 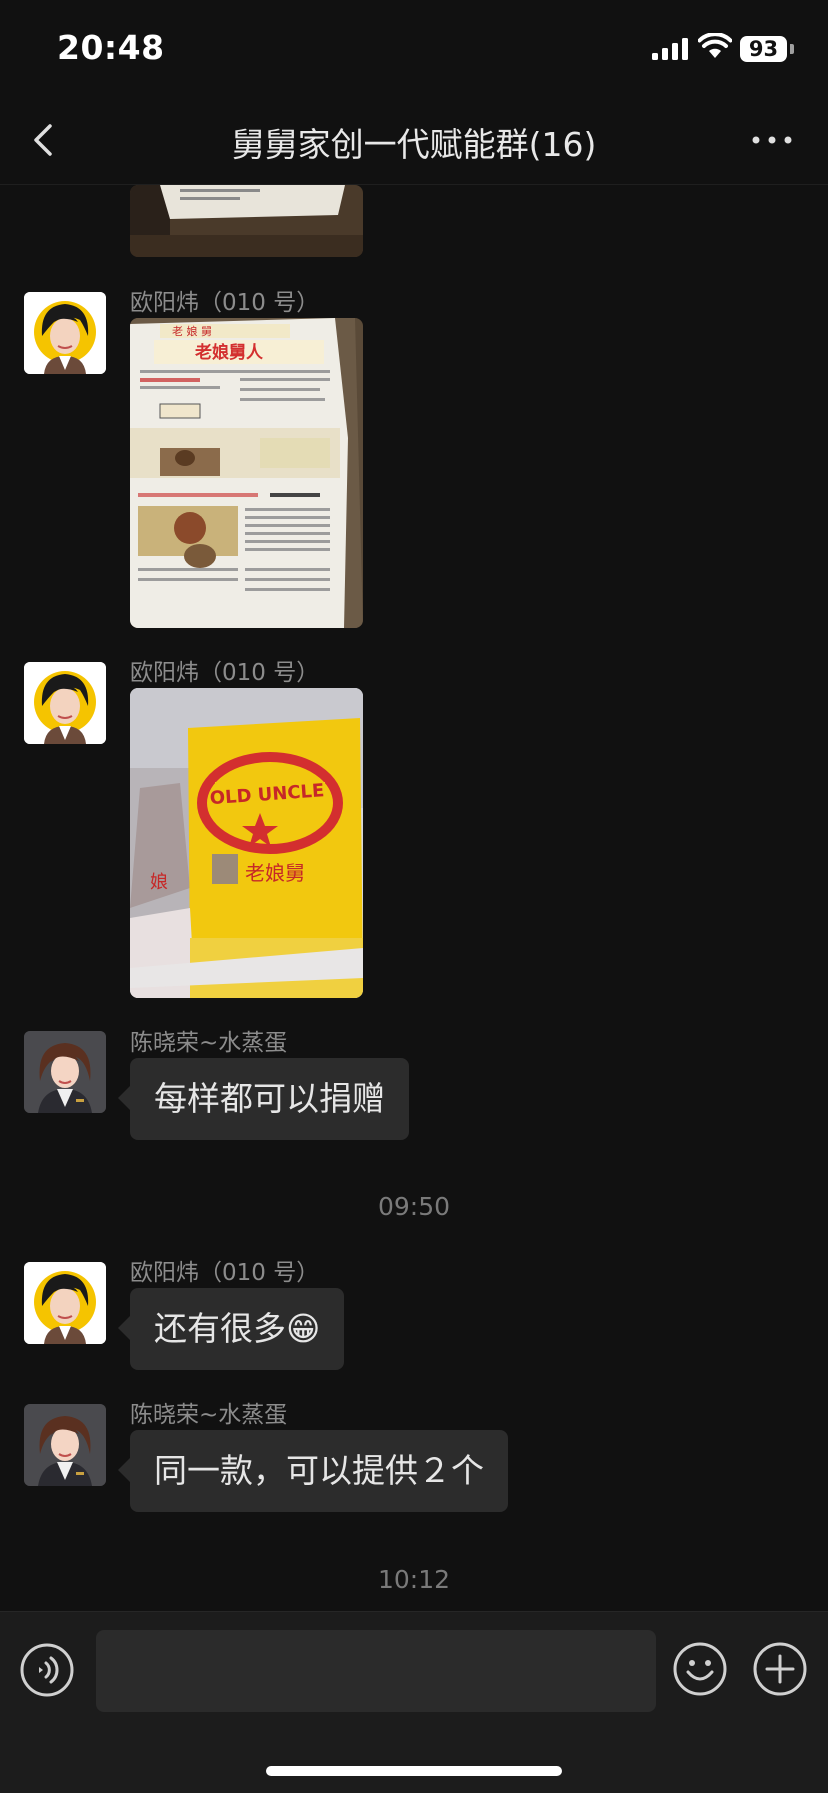 I want to click on chat-input-bar, so click(x=414, y=1702).